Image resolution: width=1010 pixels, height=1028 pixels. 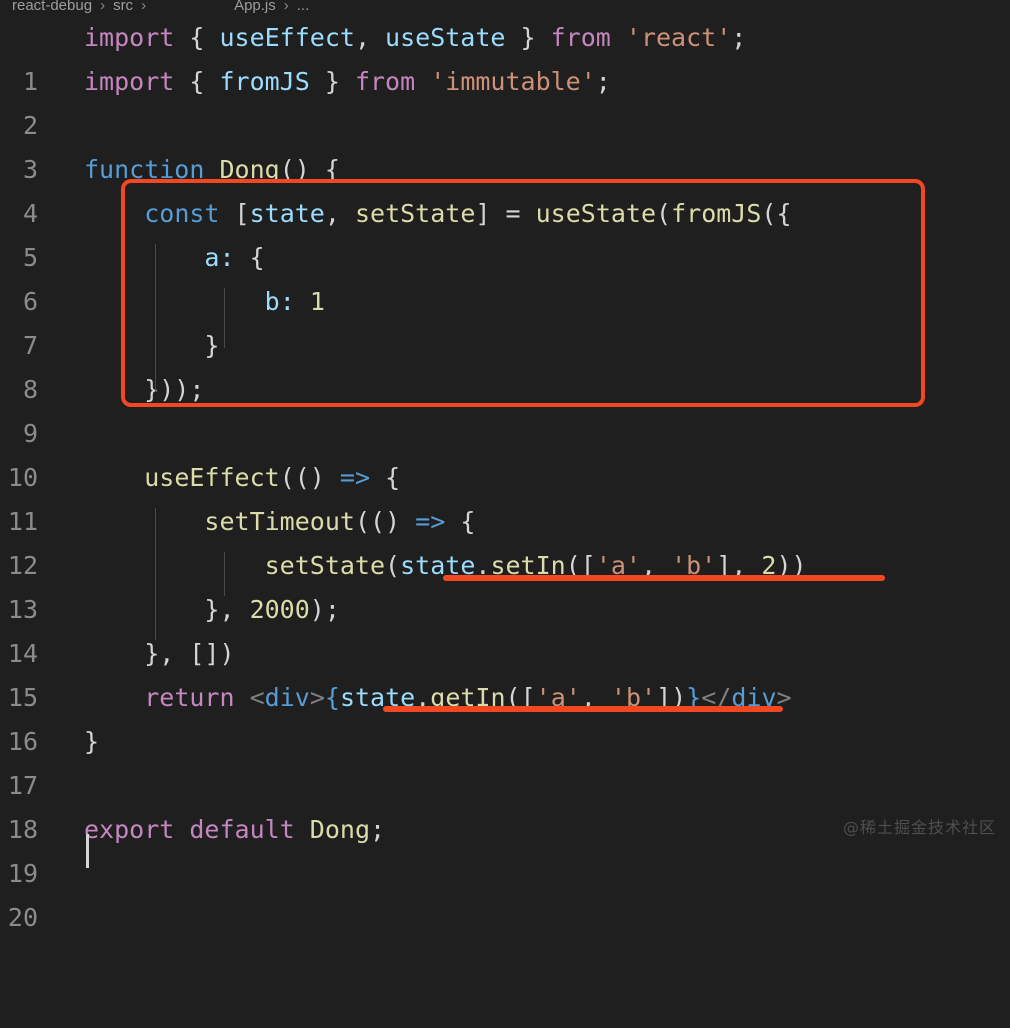 What do you see at coordinates (255, 7) in the screenshot?
I see `breadcrumb-segment-file: App.js` at bounding box center [255, 7].